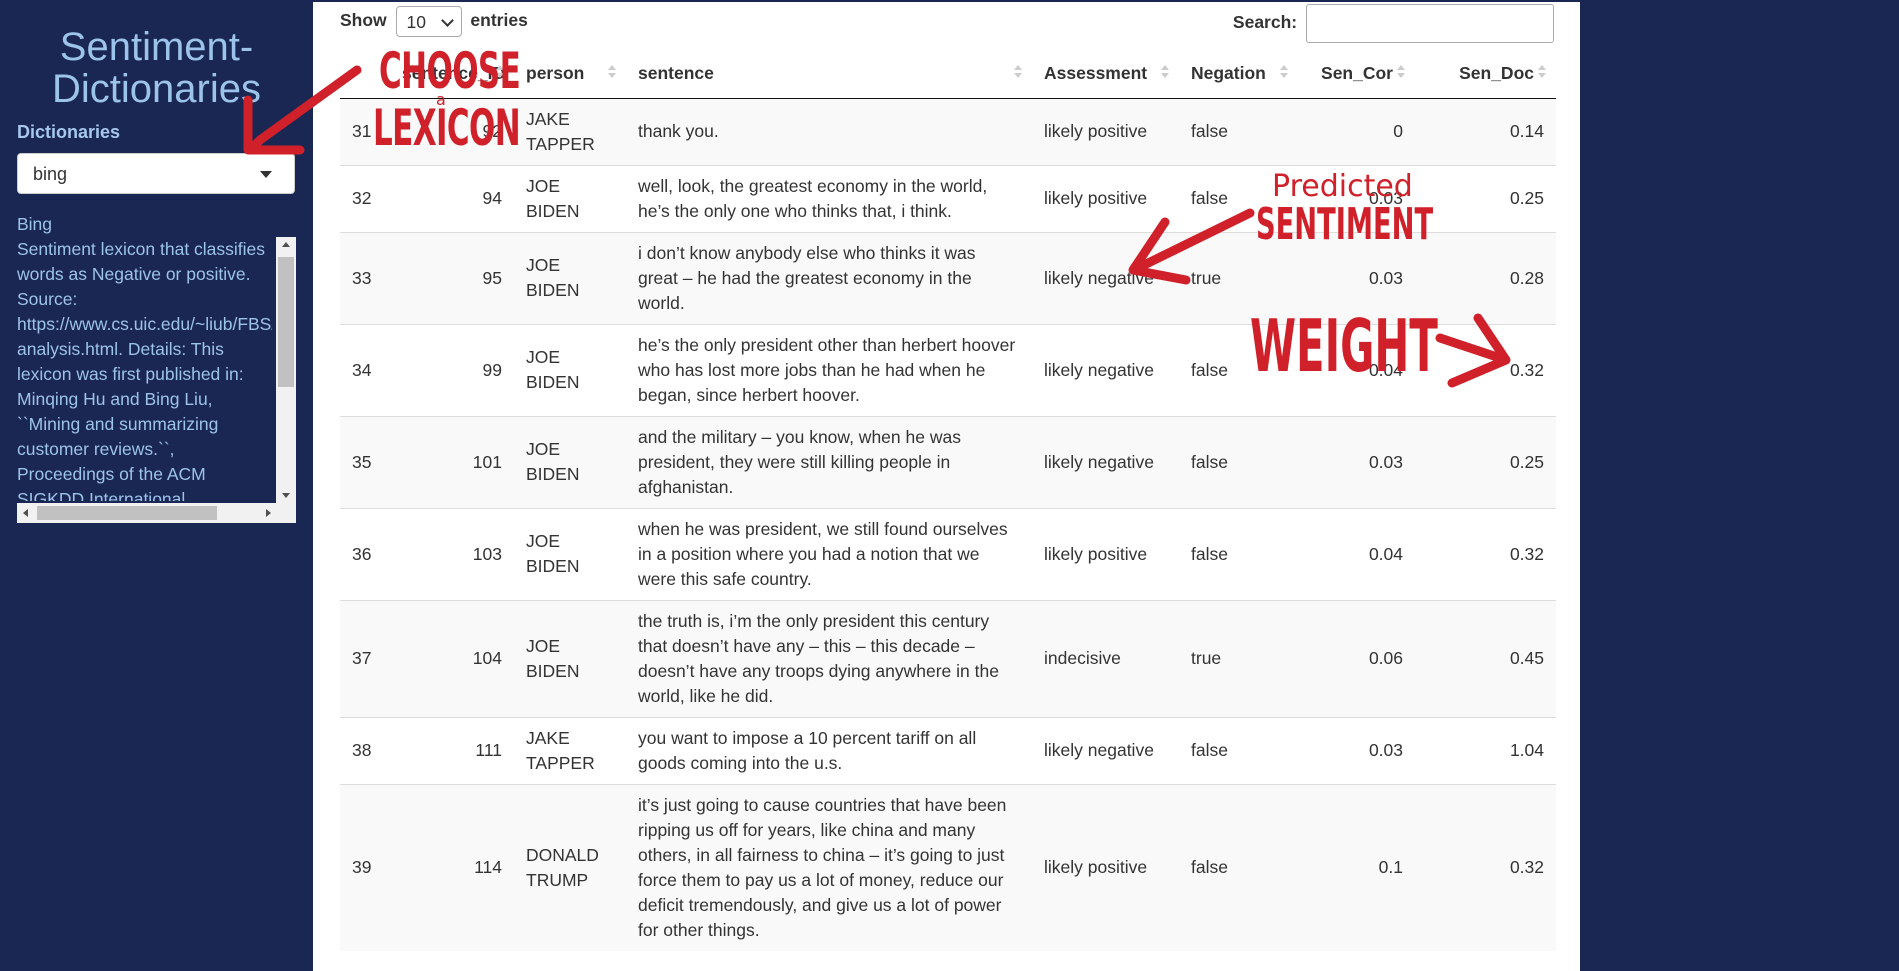 Image resolution: width=1899 pixels, height=971 pixels. Describe the element at coordinates (365, 277) in the screenshot. I see `cell-index: 33` at that location.